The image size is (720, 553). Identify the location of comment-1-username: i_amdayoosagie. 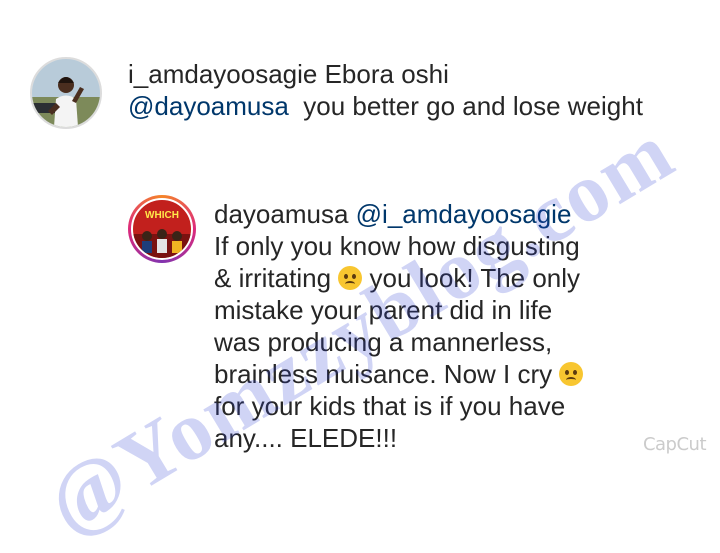
(222, 74).